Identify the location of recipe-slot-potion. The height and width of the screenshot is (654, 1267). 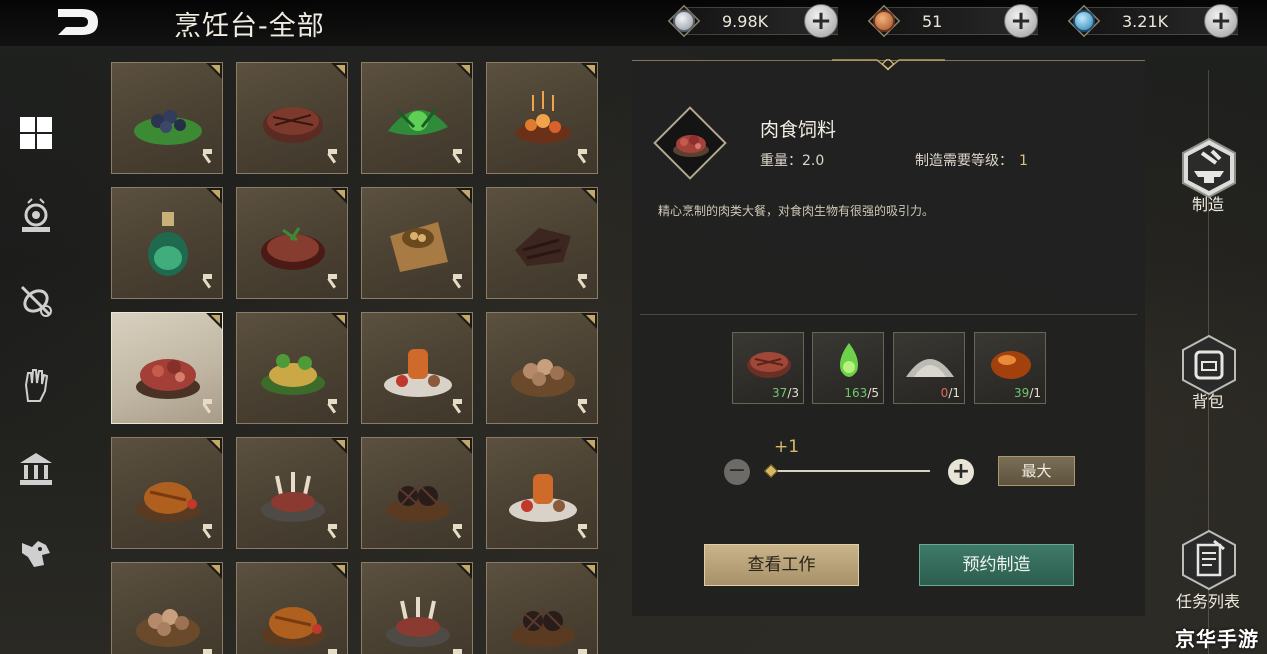
(167, 243).